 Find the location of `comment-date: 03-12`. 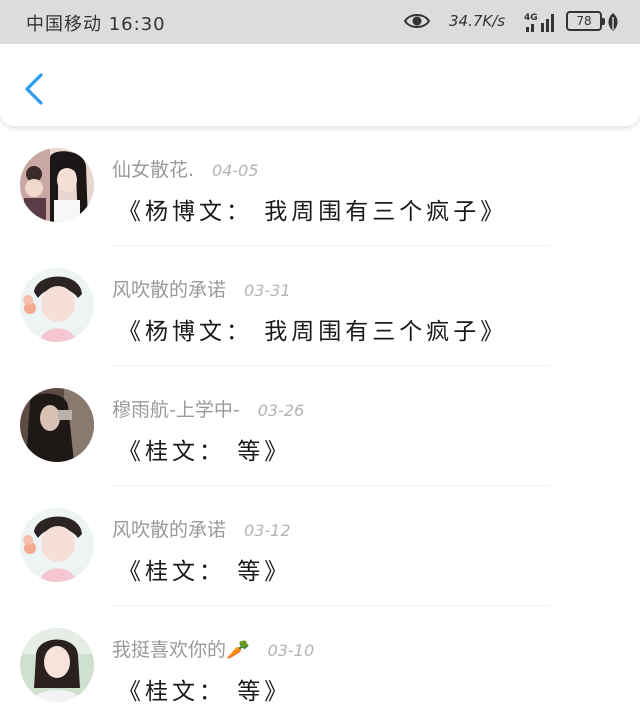

comment-date: 03-12 is located at coordinates (267, 530).